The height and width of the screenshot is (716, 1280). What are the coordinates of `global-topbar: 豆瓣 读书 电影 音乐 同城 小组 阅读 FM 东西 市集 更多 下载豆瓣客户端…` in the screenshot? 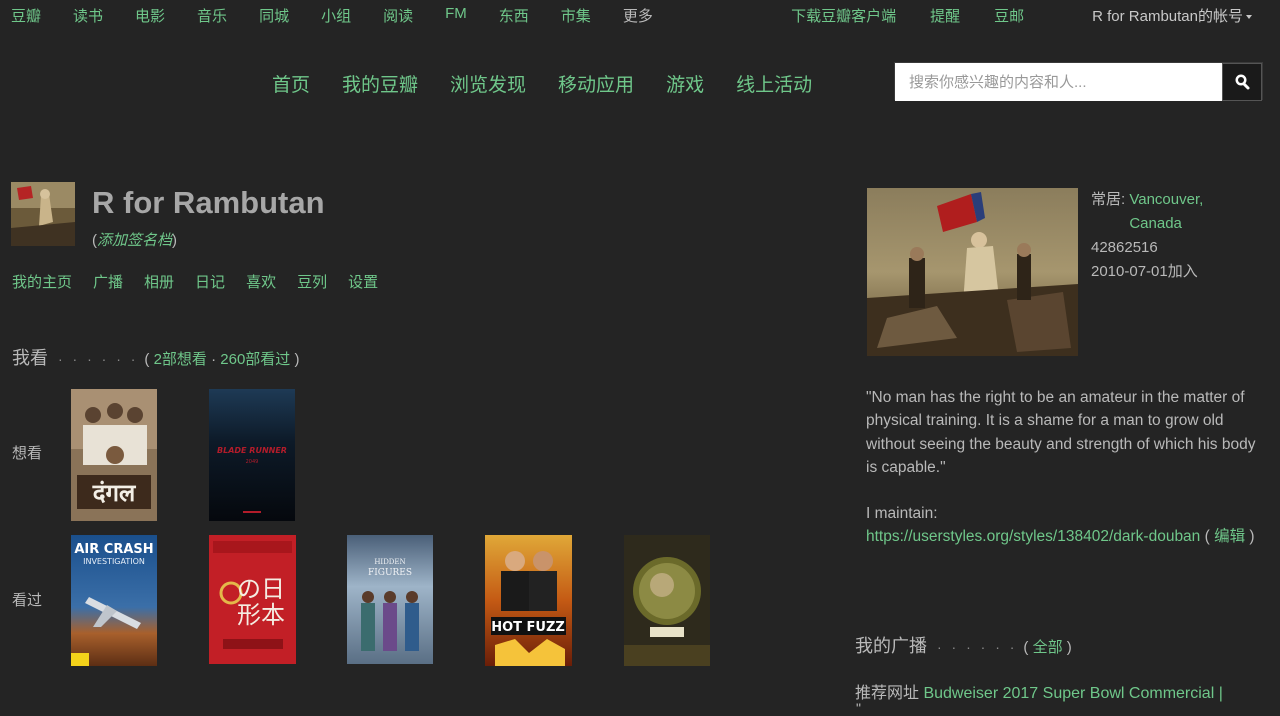 It's located at (640, 14).